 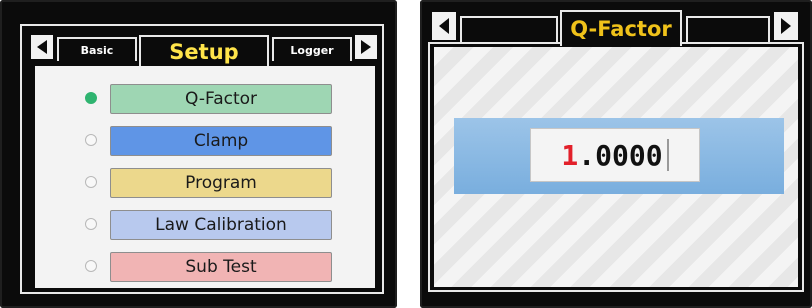 I want to click on radio-program, so click(x=91, y=182).